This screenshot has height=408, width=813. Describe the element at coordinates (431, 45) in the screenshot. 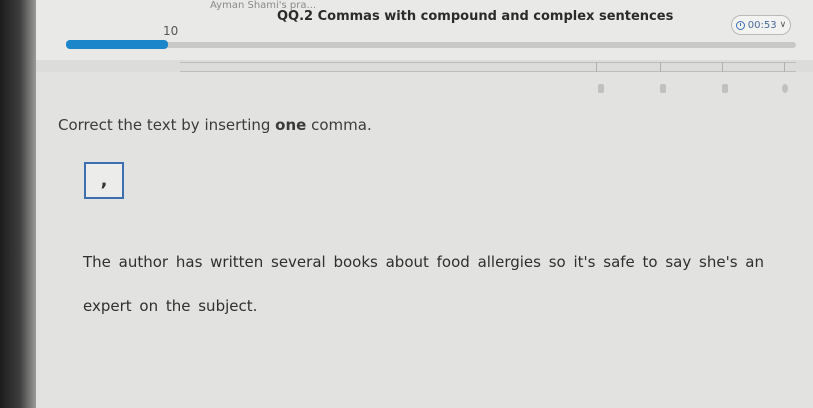

I see `progress-track` at that location.